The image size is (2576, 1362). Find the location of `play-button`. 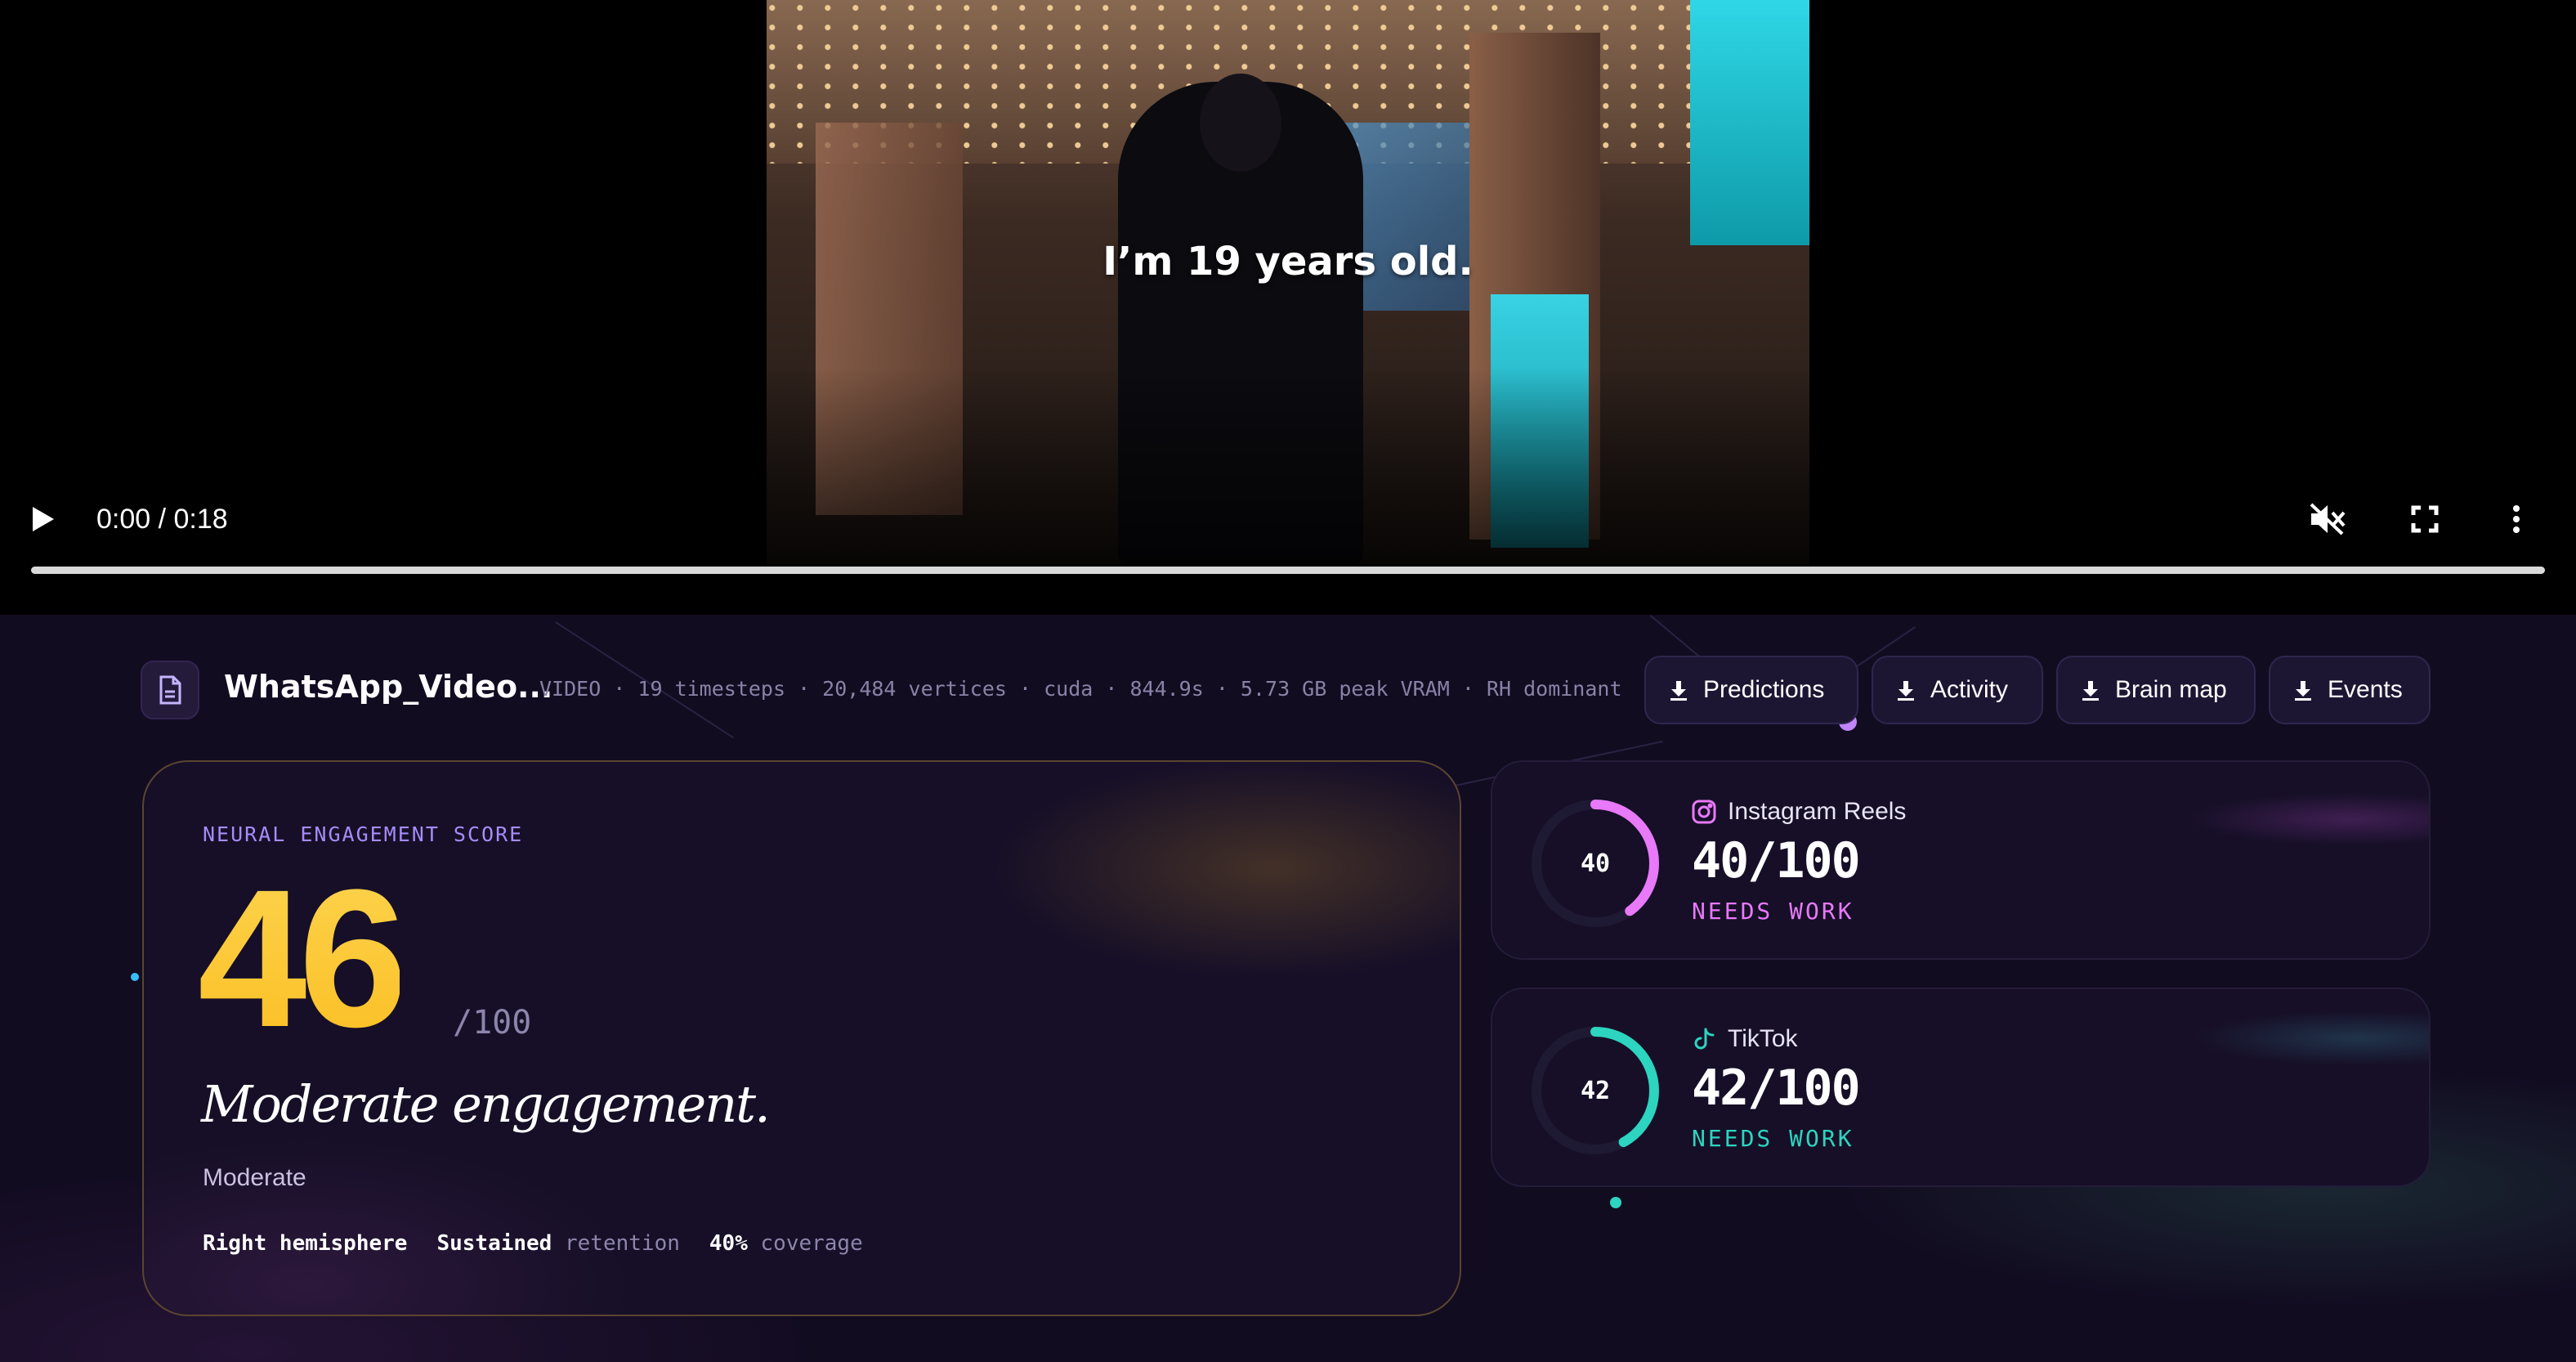

play-button is located at coordinates (47, 519).